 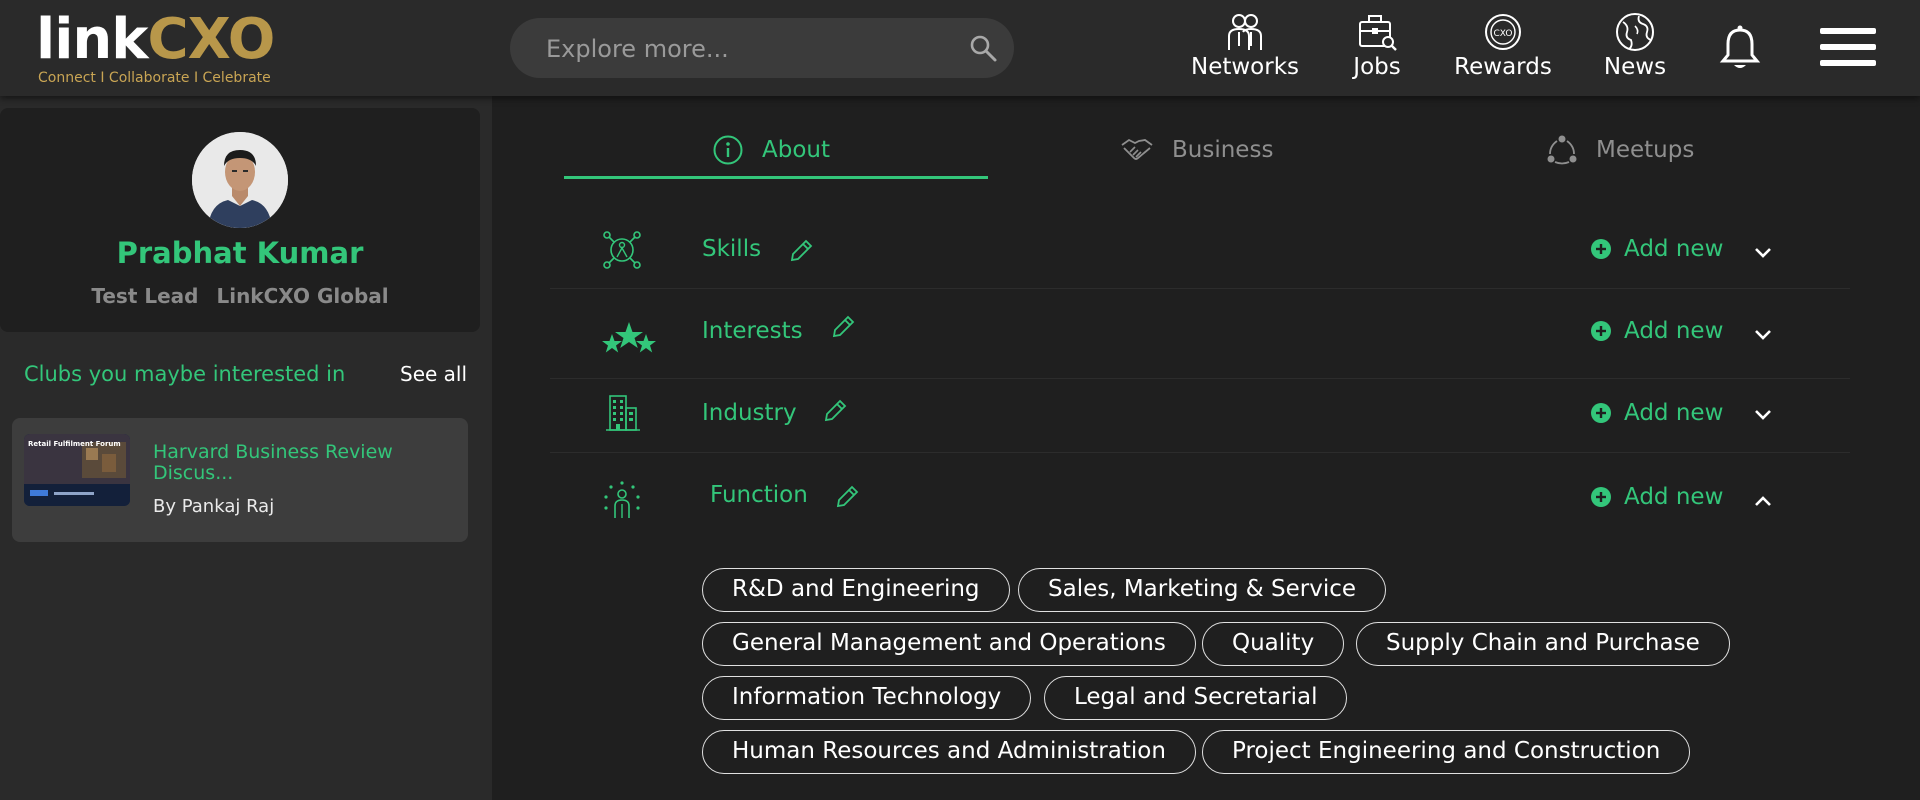 What do you see at coordinates (1245, 32) in the screenshot?
I see `networks-icon` at bounding box center [1245, 32].